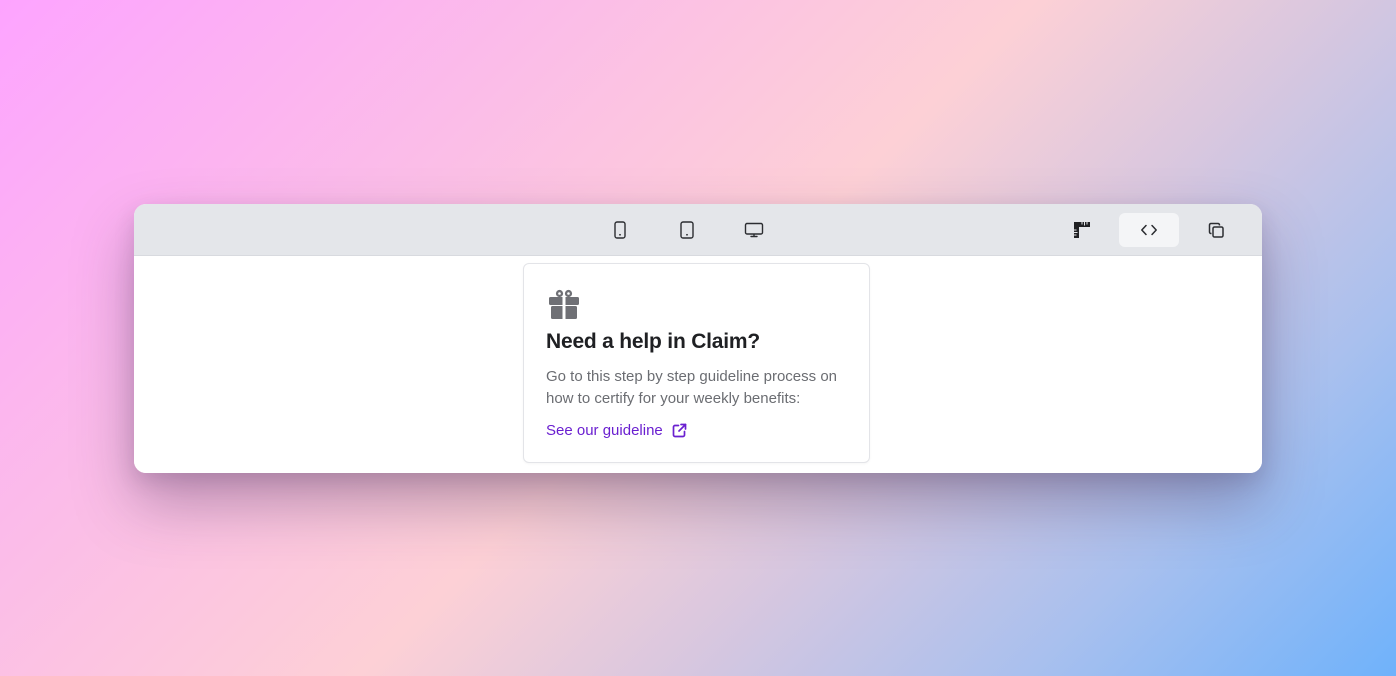 This screenshot has width=1396, height=676. I want to click on tablet-view-button, so click(687, 230).